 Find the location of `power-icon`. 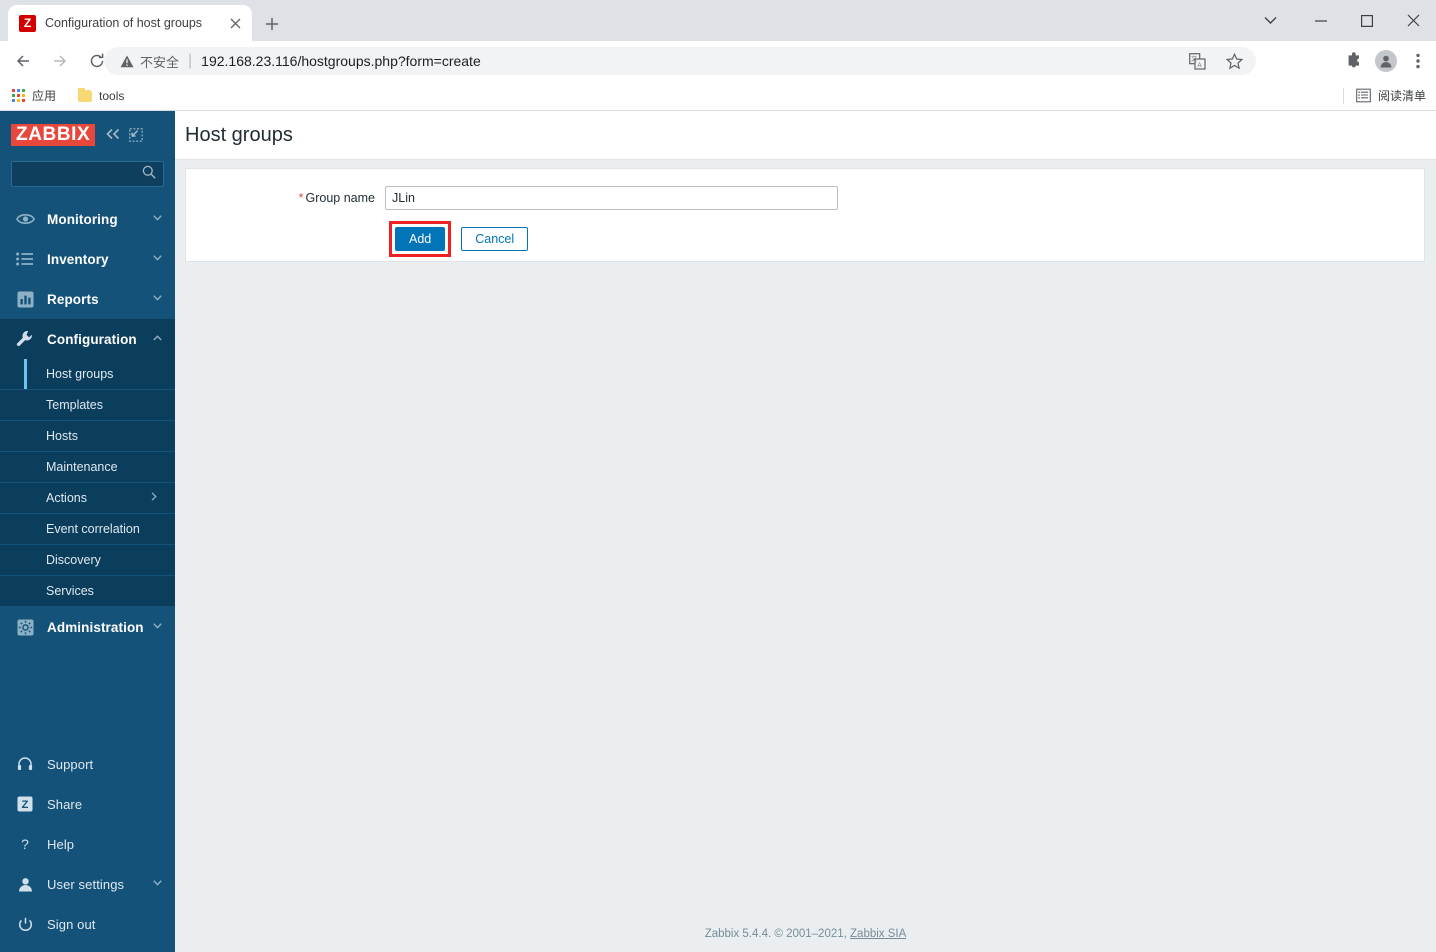

power-icon is located at coordinates (25, 924).